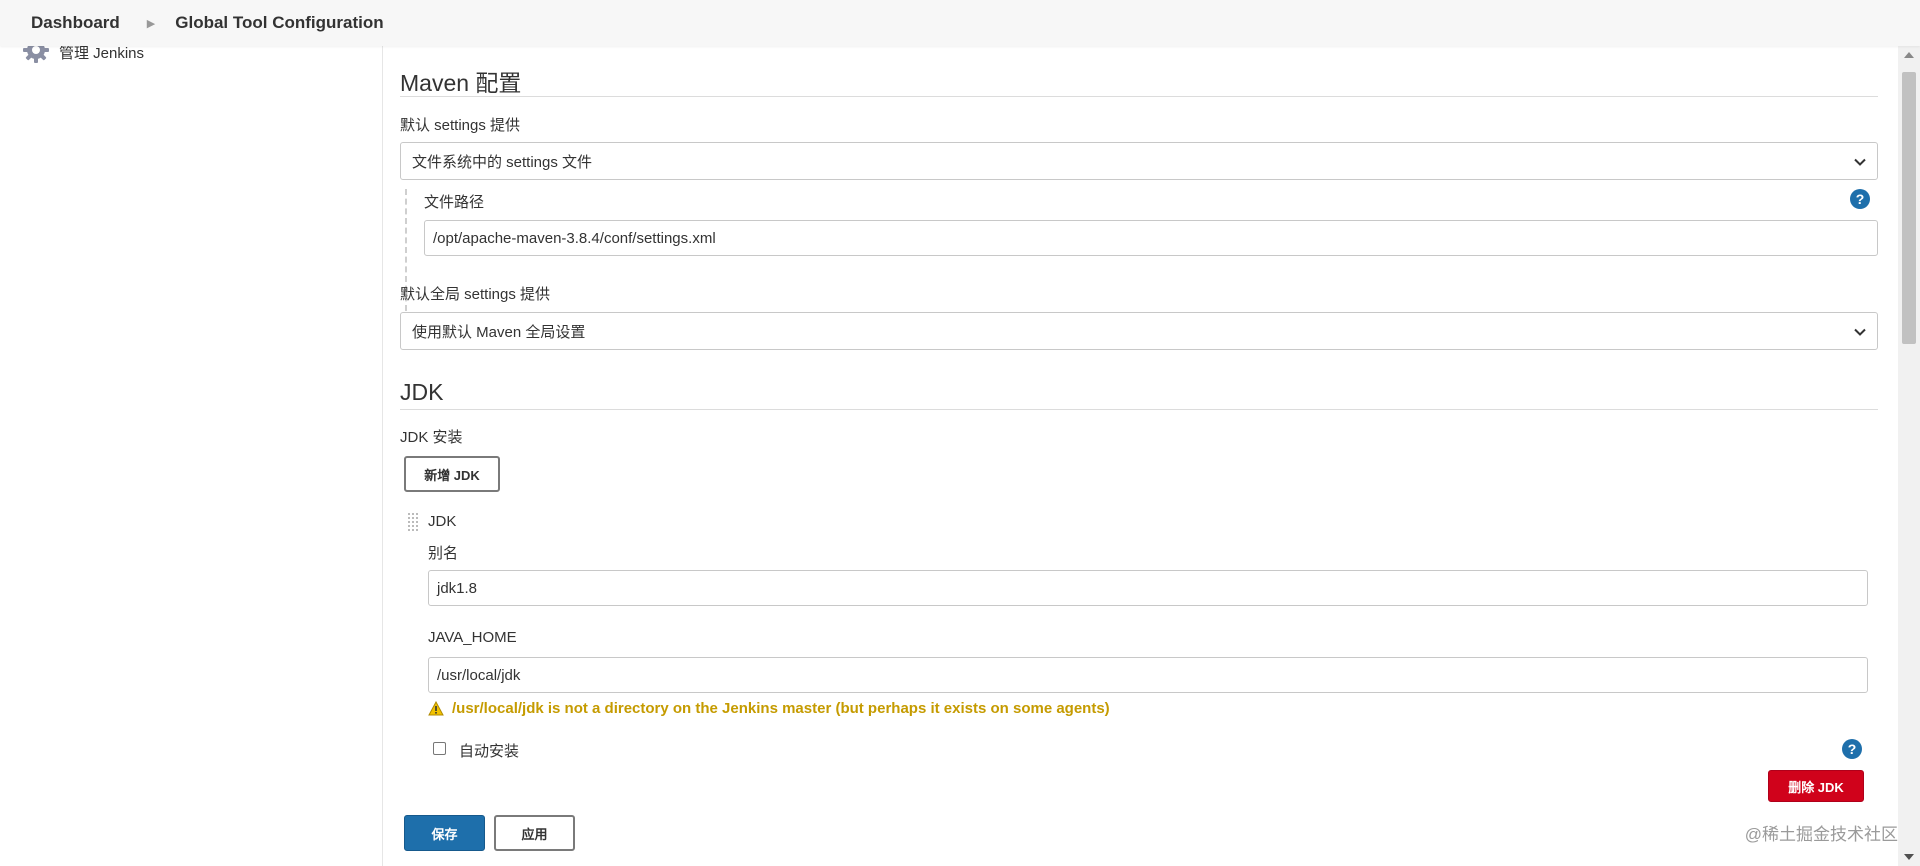 The height and width of the screenshot is (866, 1920). Describe the element at coordinates (413, 522) in the screenshot. I see `drag-handle-icon` at that location.